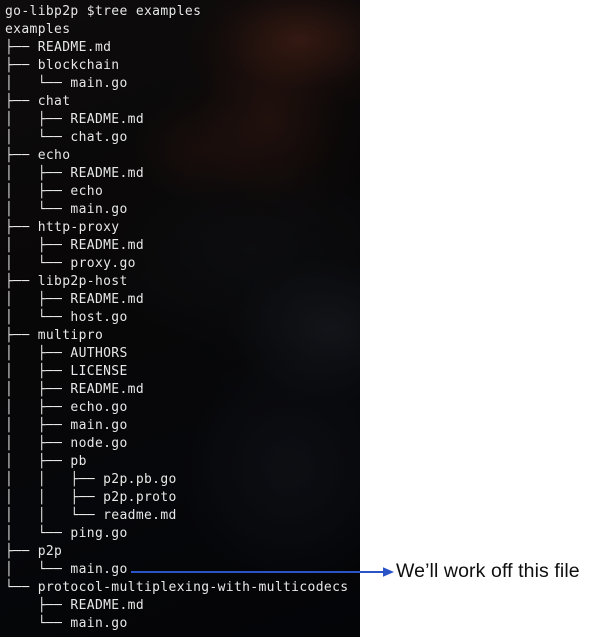 The height and width of the screenshot is (640, 601). What do you see at coordinates (34, 551) in the screenshot?
I see `terminal-line: ├── p2p` at bounding box center [34, 551].